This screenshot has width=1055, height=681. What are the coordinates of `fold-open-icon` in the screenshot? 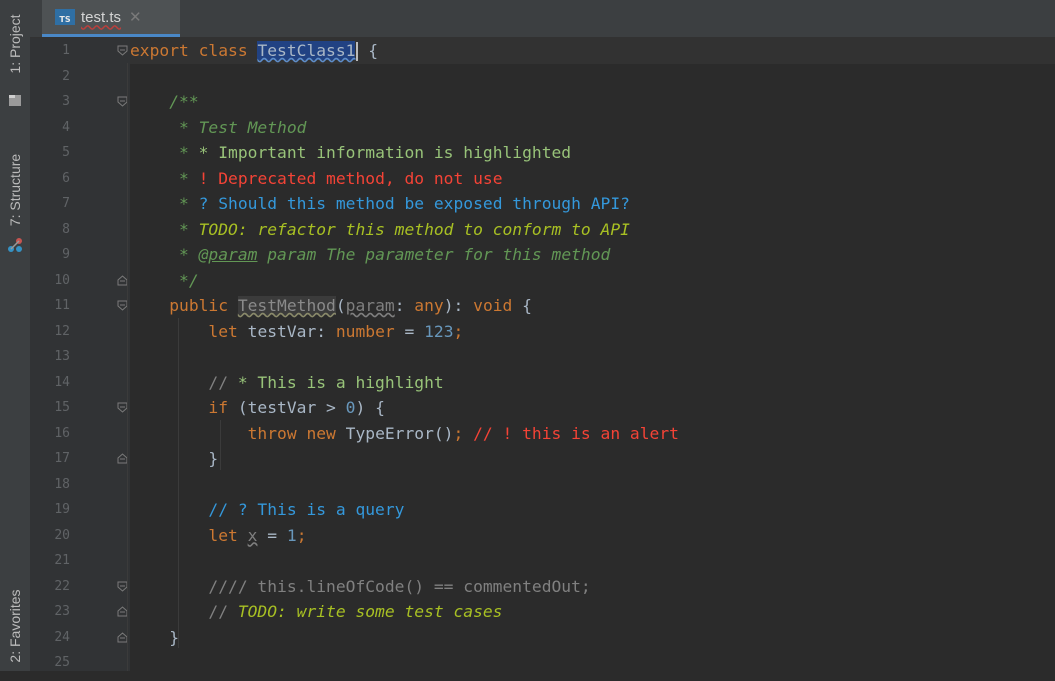 It's located at (122, 50).